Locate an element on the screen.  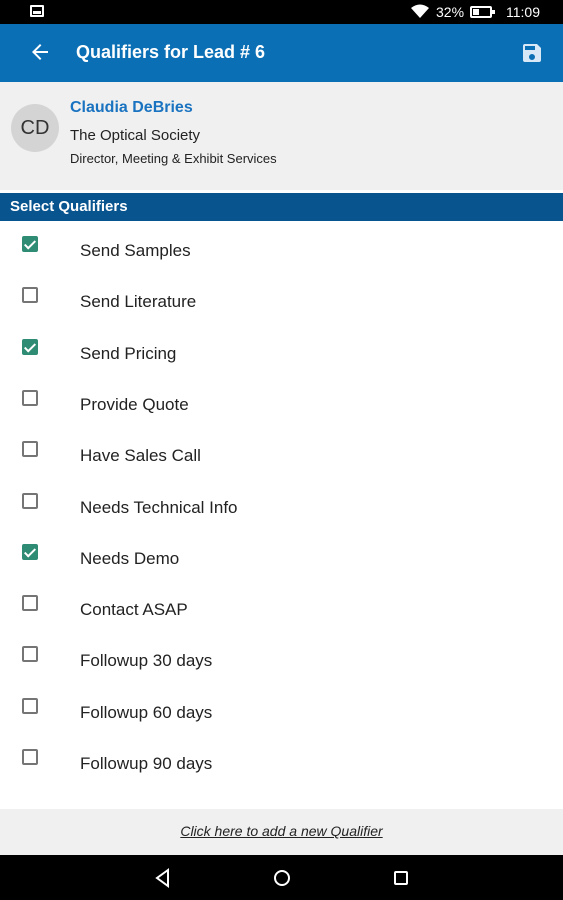
qualifier-row: Send Pricing is located at coordinates (281, 349).